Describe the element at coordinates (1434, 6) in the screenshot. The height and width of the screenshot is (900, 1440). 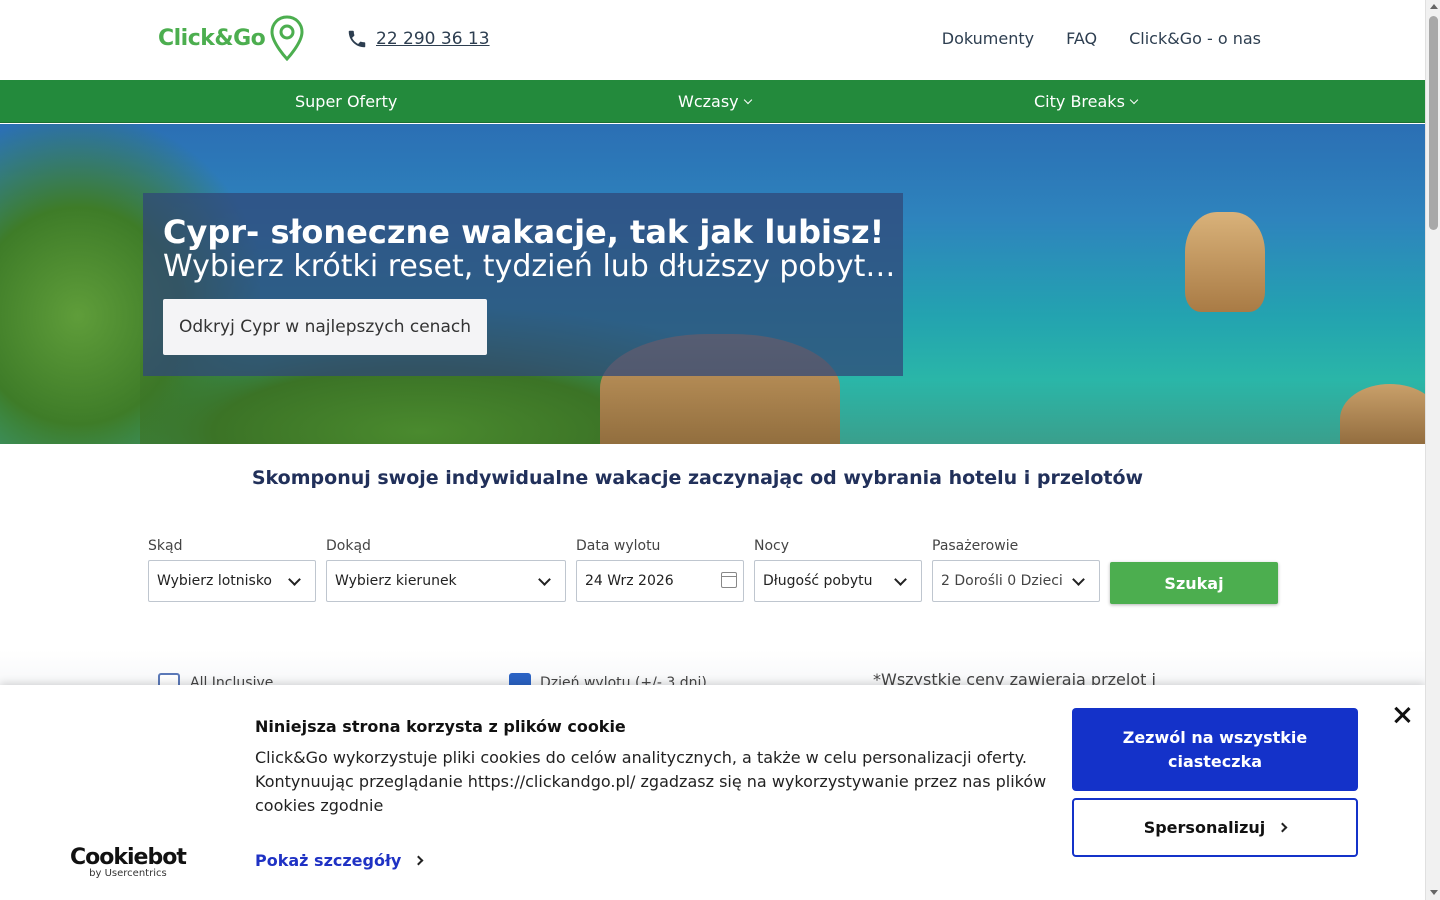
I see `scroll-up-arrow-icon` at that location.